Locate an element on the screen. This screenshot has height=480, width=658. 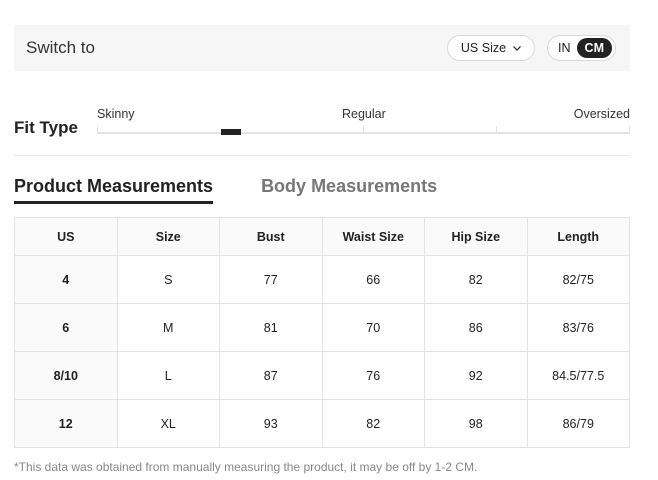
table-row: 6 M 81 70 86 83/76 is located at coordinates (322, 327).